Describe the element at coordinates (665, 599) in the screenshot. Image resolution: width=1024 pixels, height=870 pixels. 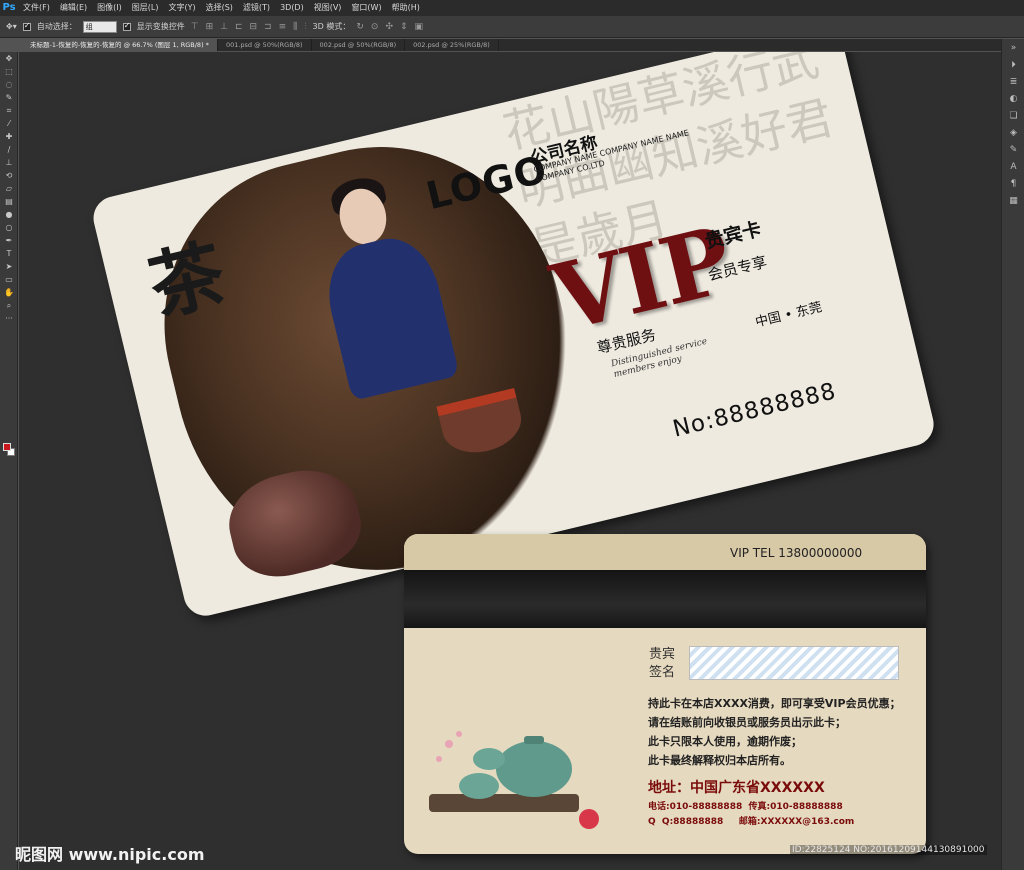
I see `magnetic-stripe` at that location.